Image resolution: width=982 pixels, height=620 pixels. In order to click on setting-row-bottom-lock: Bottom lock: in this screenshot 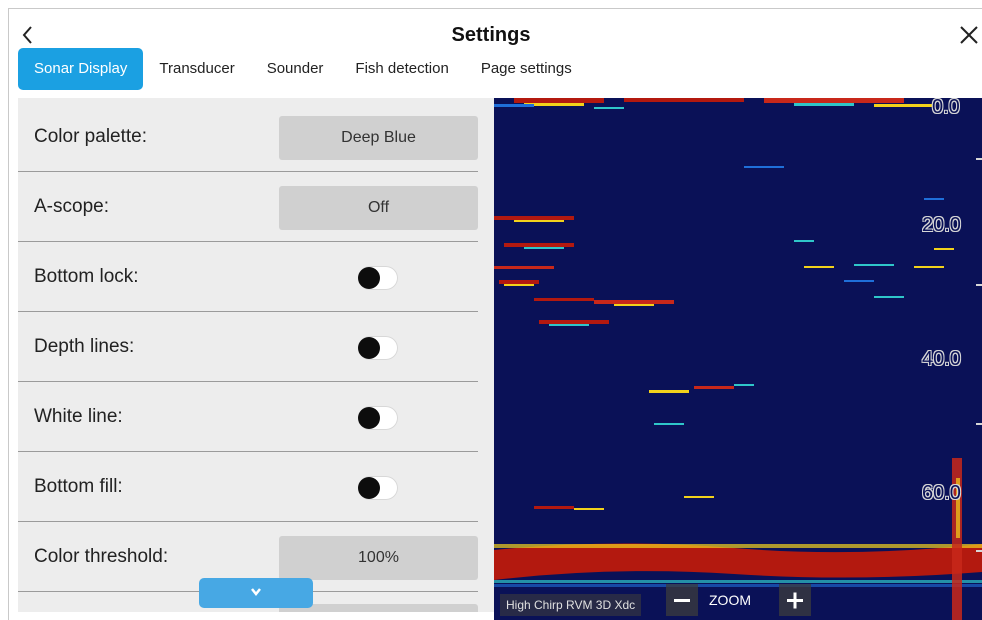, I will do `click(248, 277)`.